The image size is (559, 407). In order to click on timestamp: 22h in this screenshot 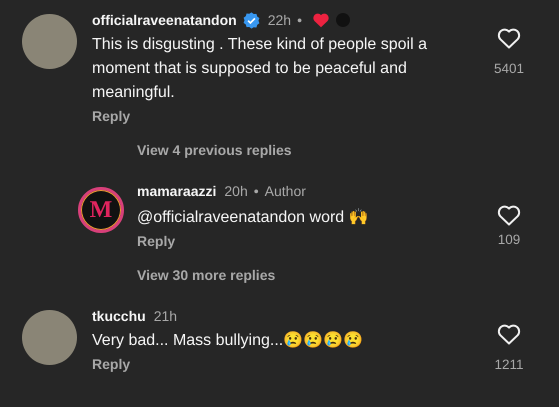, I will do `click(280, 20)`.